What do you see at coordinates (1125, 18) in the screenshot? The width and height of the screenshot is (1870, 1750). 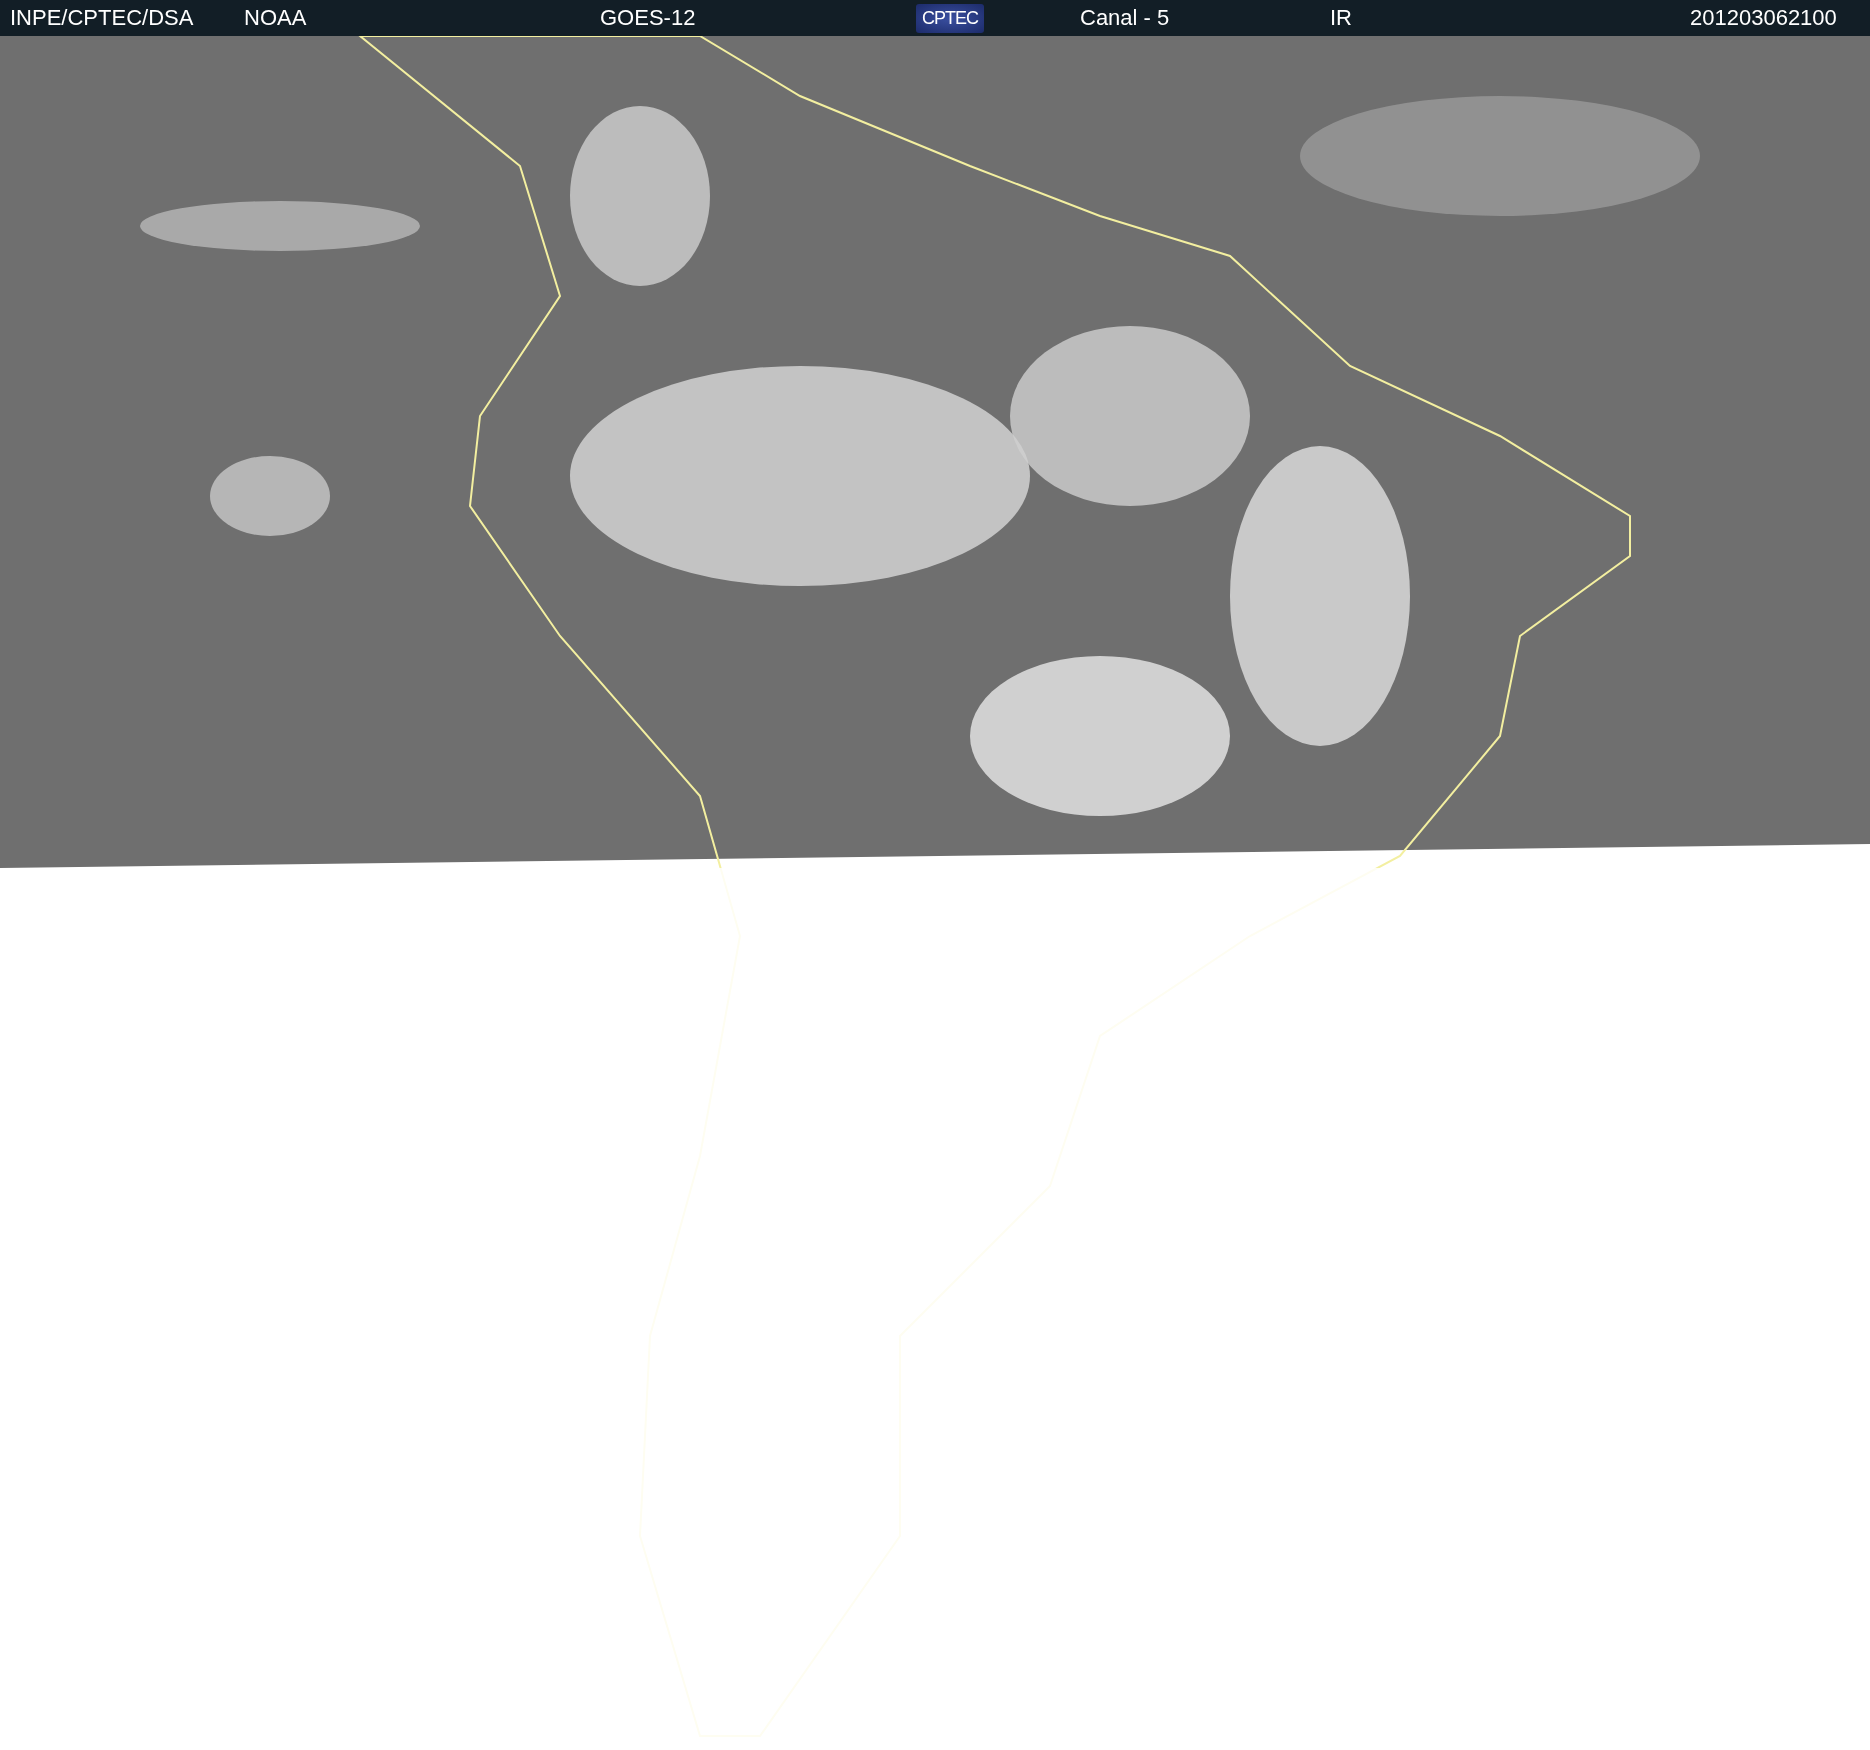 I see `header-text: Canal - 5` at bounding box center [1125, 18].